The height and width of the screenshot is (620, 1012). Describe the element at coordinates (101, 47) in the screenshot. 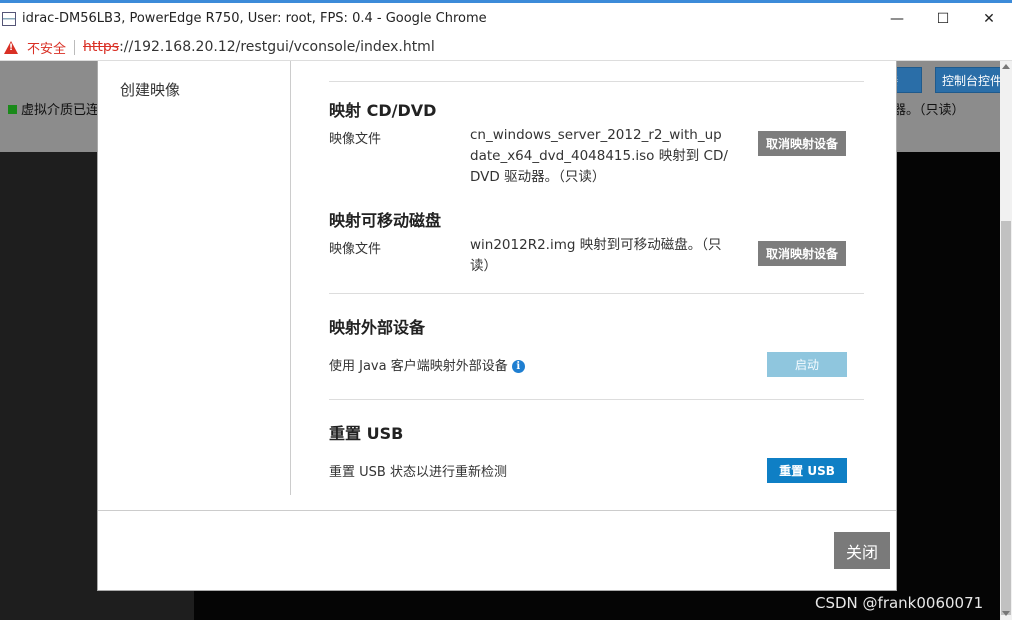

I see `url-scheme: https` at that location.